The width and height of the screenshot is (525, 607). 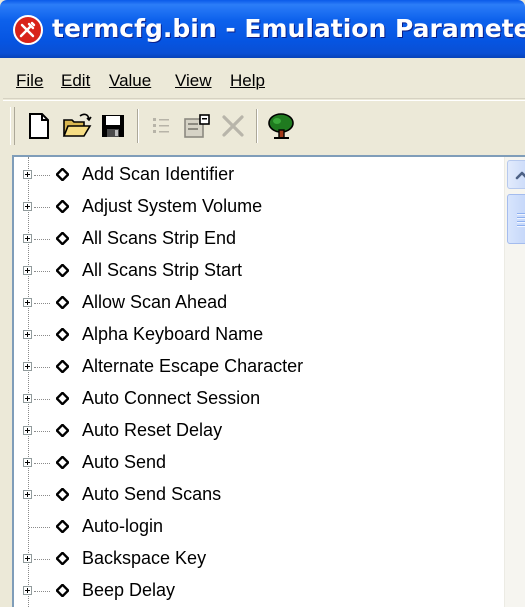 What do you see at coordinates (75, 81) in the screenshot?
I see `menu-edit: Edit` at bounding box center [75, 81].